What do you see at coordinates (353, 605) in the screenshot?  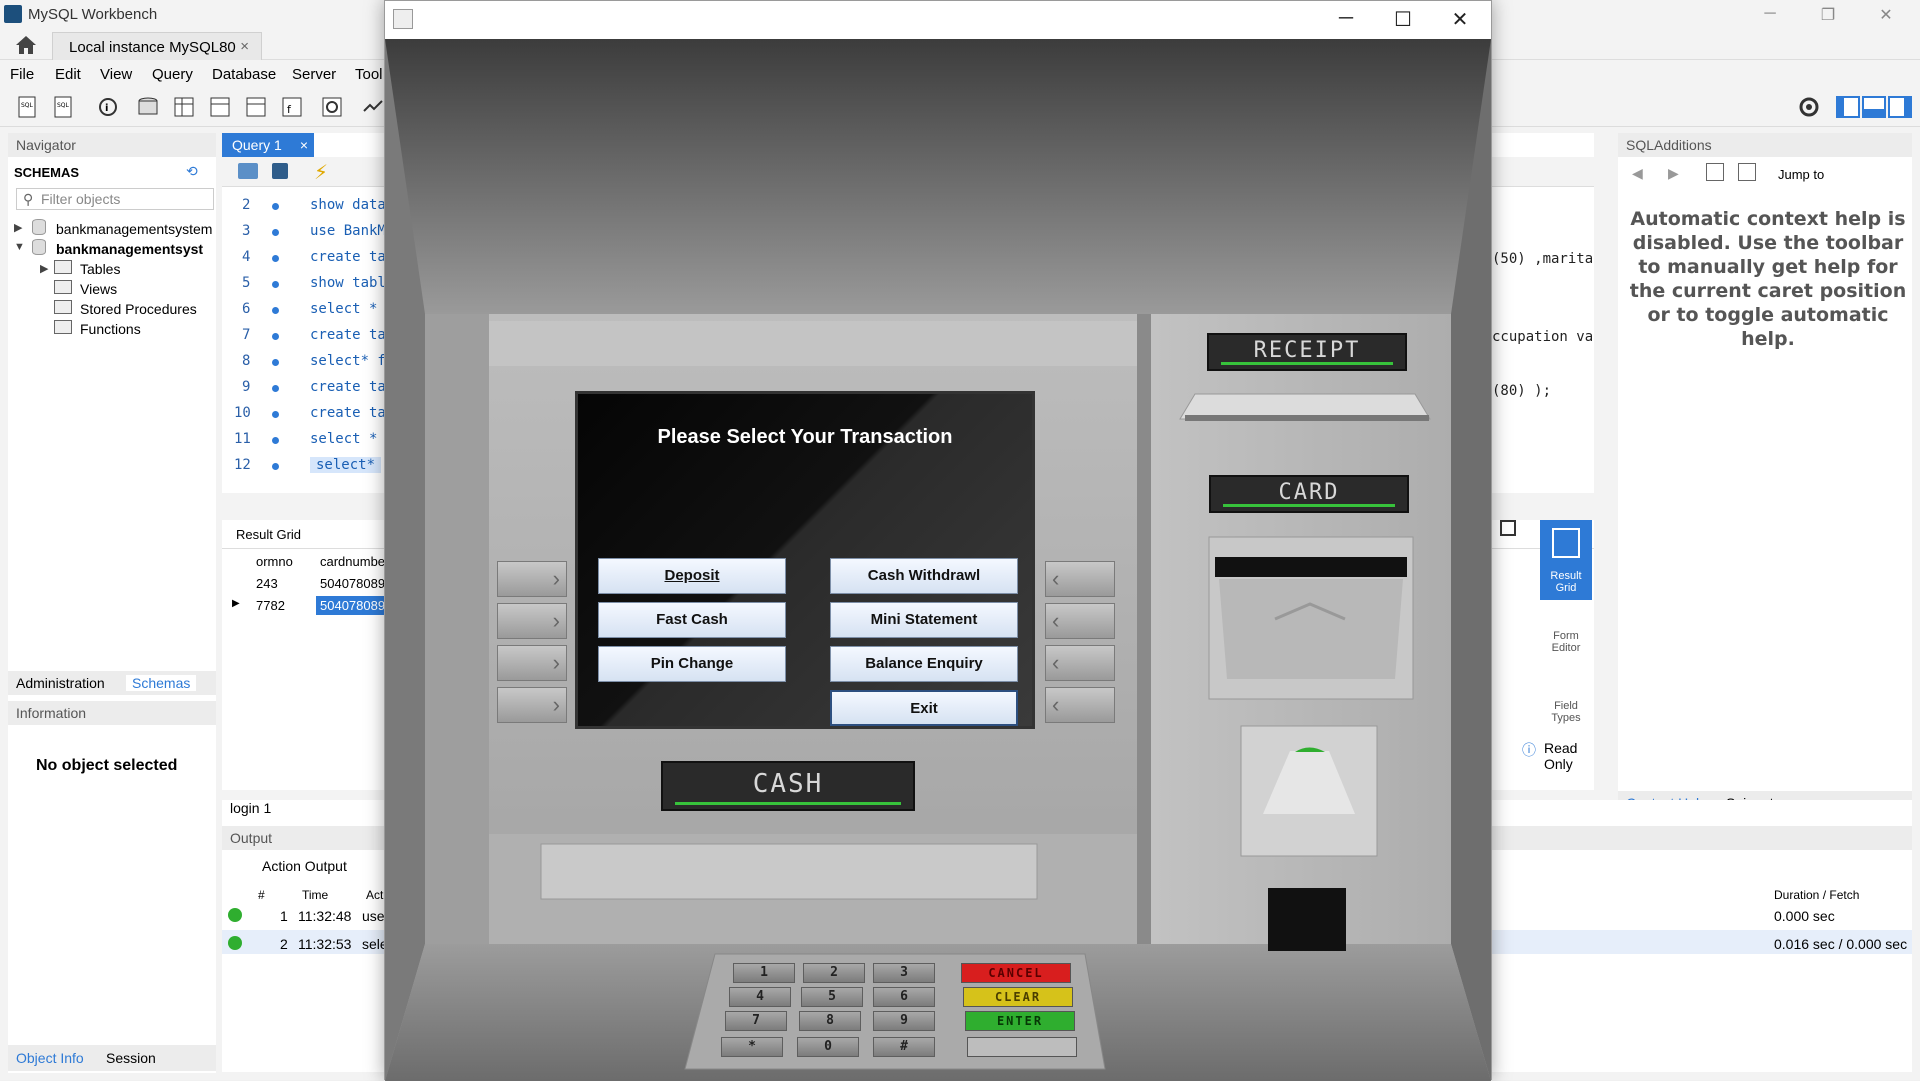 I see `cell-selected: 504078089` at bounding box center [353, 605].